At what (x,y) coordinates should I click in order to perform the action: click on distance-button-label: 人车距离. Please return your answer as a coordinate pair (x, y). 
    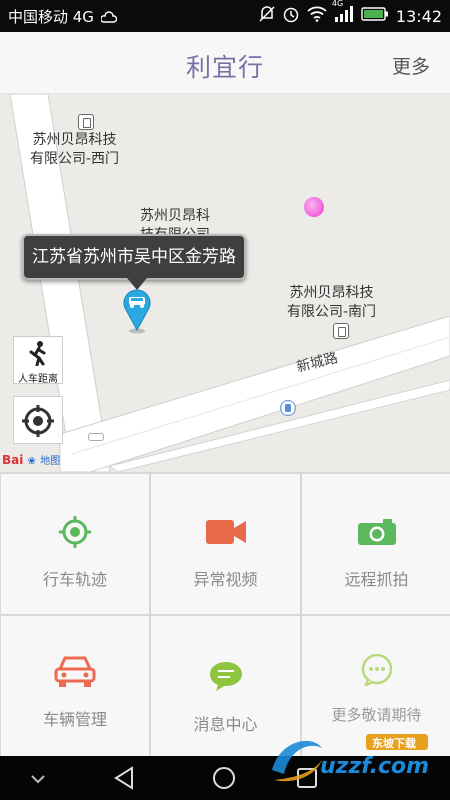
    Looking at the image, I should click on (38, 379).